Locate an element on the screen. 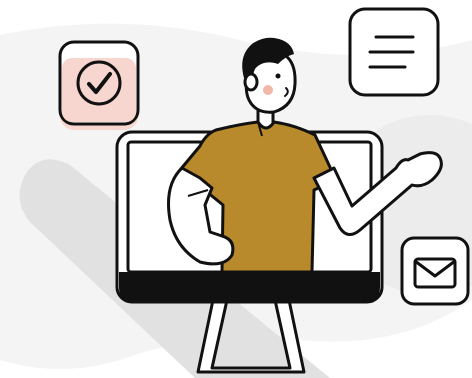 Image resolution: width=472 pixels, height=378 pixels. blush is located at coordinates (268, 90).